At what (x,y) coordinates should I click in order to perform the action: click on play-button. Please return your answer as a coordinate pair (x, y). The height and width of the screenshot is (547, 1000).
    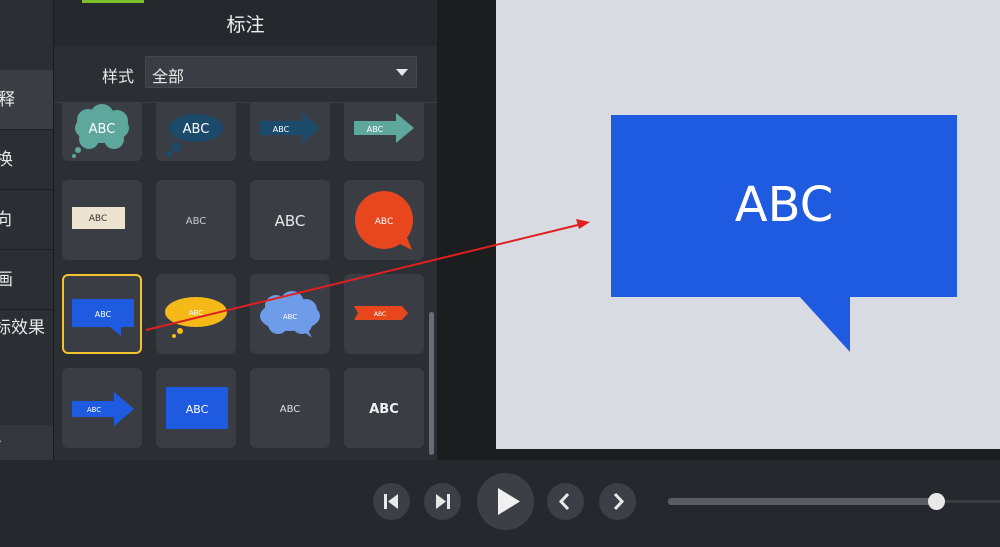
    Looking at the image, I should click on (505, 501).